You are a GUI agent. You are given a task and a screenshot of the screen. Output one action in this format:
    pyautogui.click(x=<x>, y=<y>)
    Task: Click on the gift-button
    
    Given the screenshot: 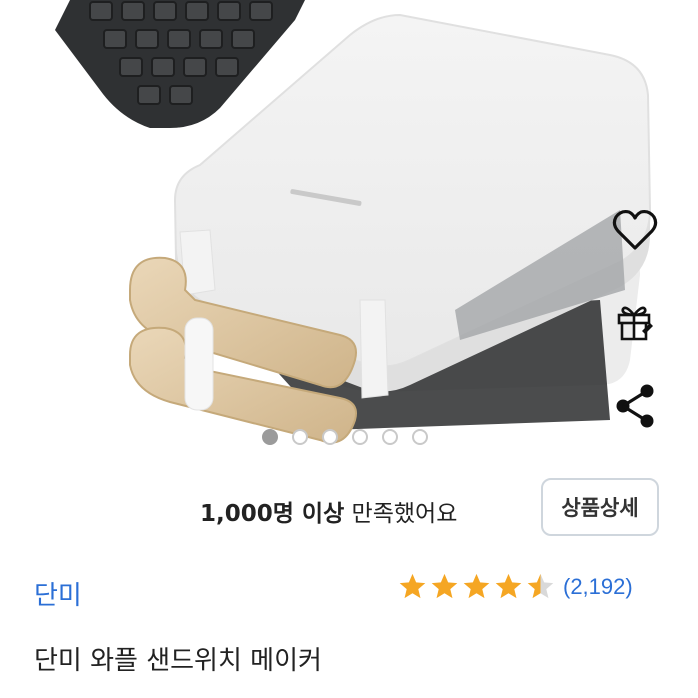 What is the action you would take?
    pyautogui.click(x=635, y=322)
    